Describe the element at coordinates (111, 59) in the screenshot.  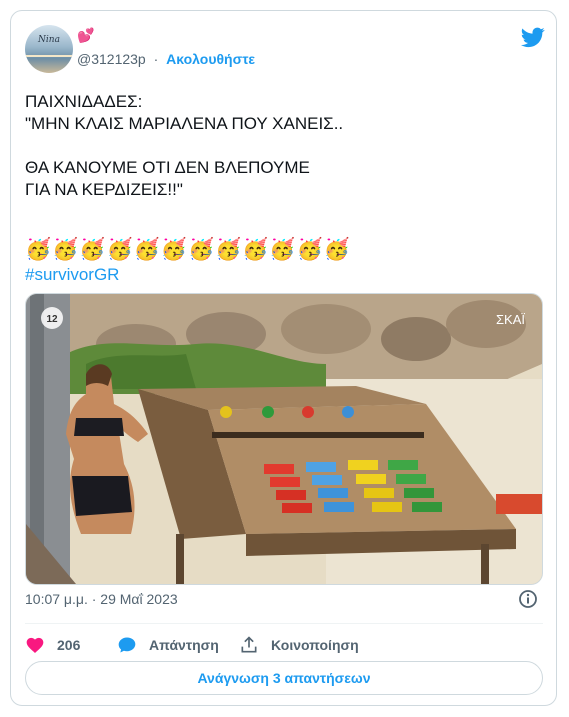
I see `user-handle: @312123p` at that location.